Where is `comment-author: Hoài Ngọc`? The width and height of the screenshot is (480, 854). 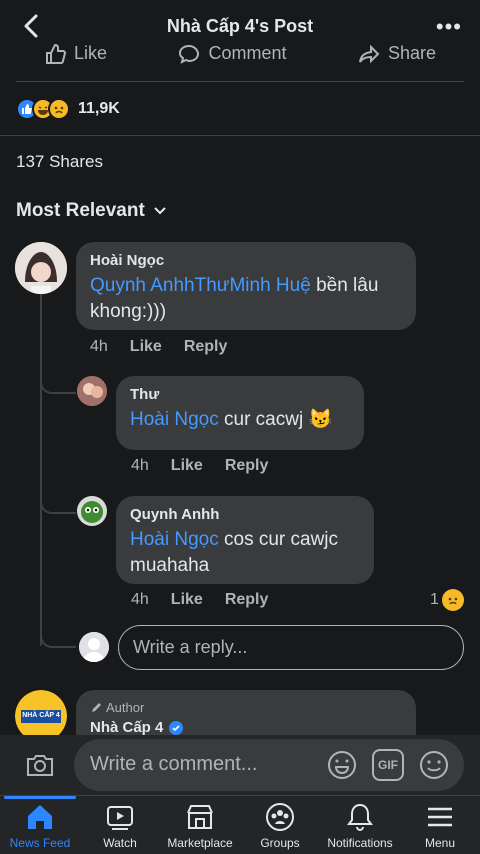
comment-author: Hoài Ngọc is located at coordinates (246, 260).